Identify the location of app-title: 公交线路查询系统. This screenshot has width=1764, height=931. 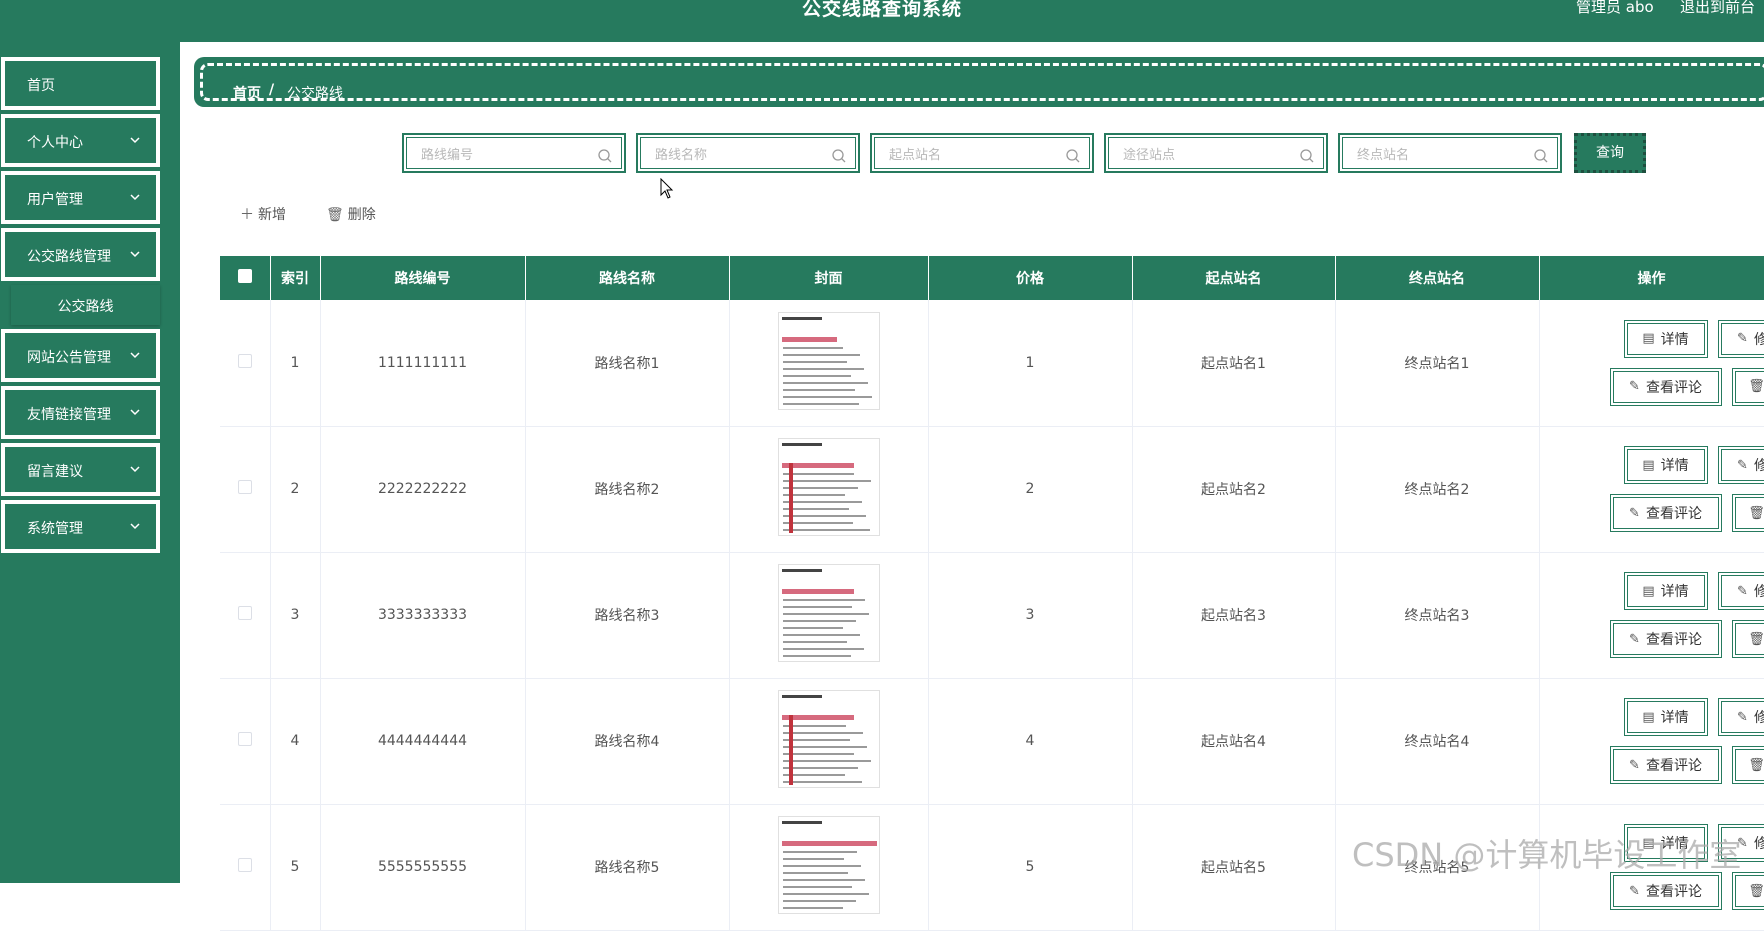
(882, 10).